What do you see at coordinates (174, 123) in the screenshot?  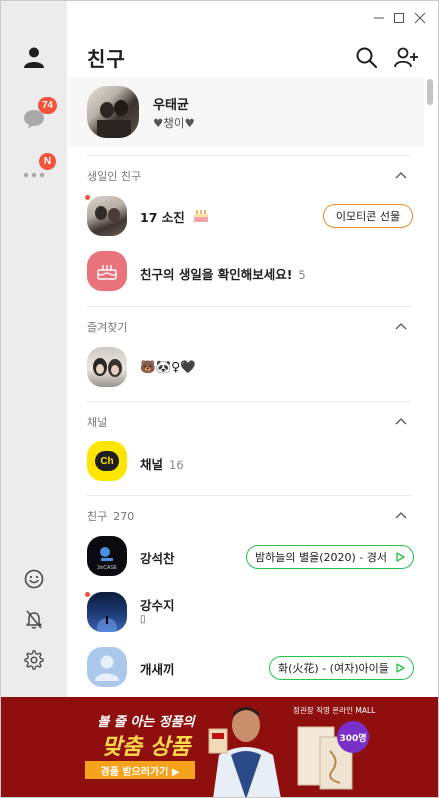 I see `my-status-message: ♥챙이♥` at bounding box center [174, 123].